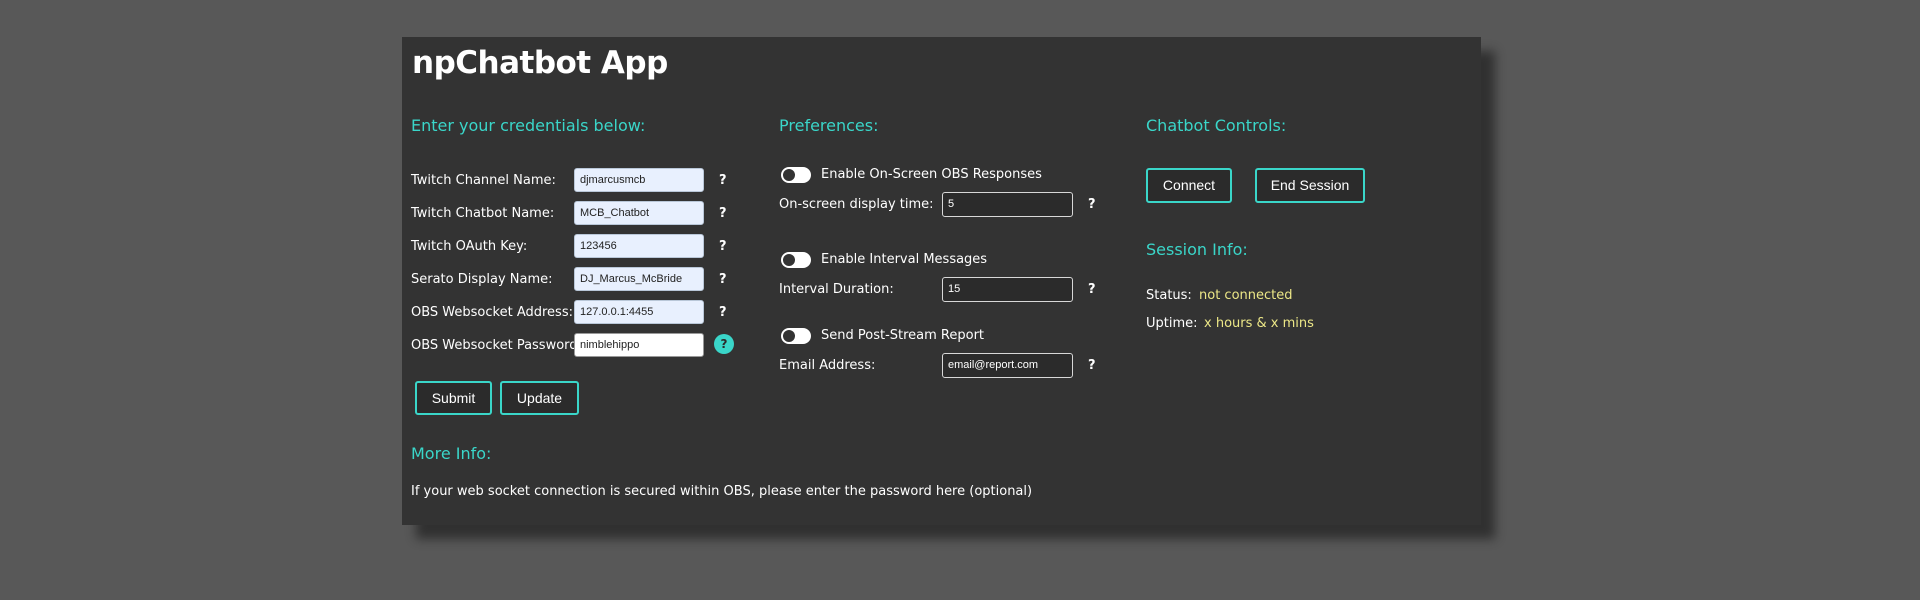 The height and width of the screenshot is (600, 1920). What do you see at coordinates (639, 180) in the screenshot?
I see `twitch-channel-input: djmarcusmcb` at bounding box center [639, 180].